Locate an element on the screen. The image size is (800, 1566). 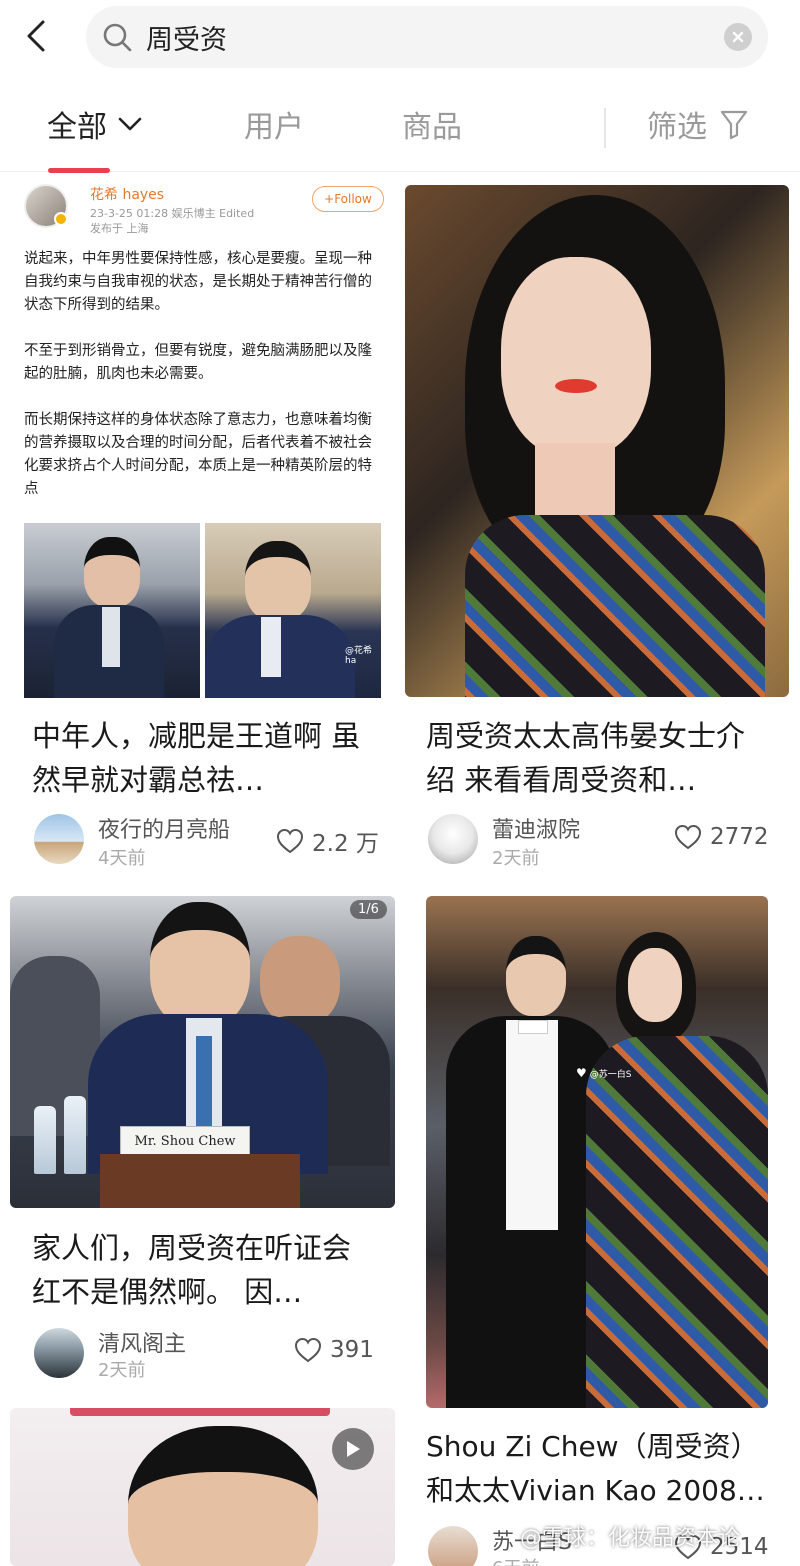
source-watermark: @雪球：化妆品资本论 is located at coordinates (630, 1538).